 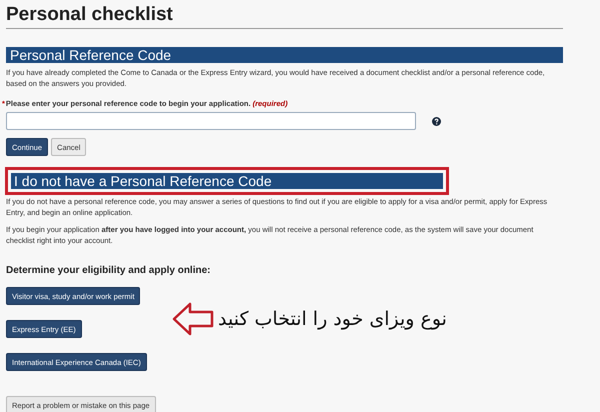 What do you see at coordinates (211, 121) in the screenshot?
I see `reference-code-field` at bounding box center [211, 121].